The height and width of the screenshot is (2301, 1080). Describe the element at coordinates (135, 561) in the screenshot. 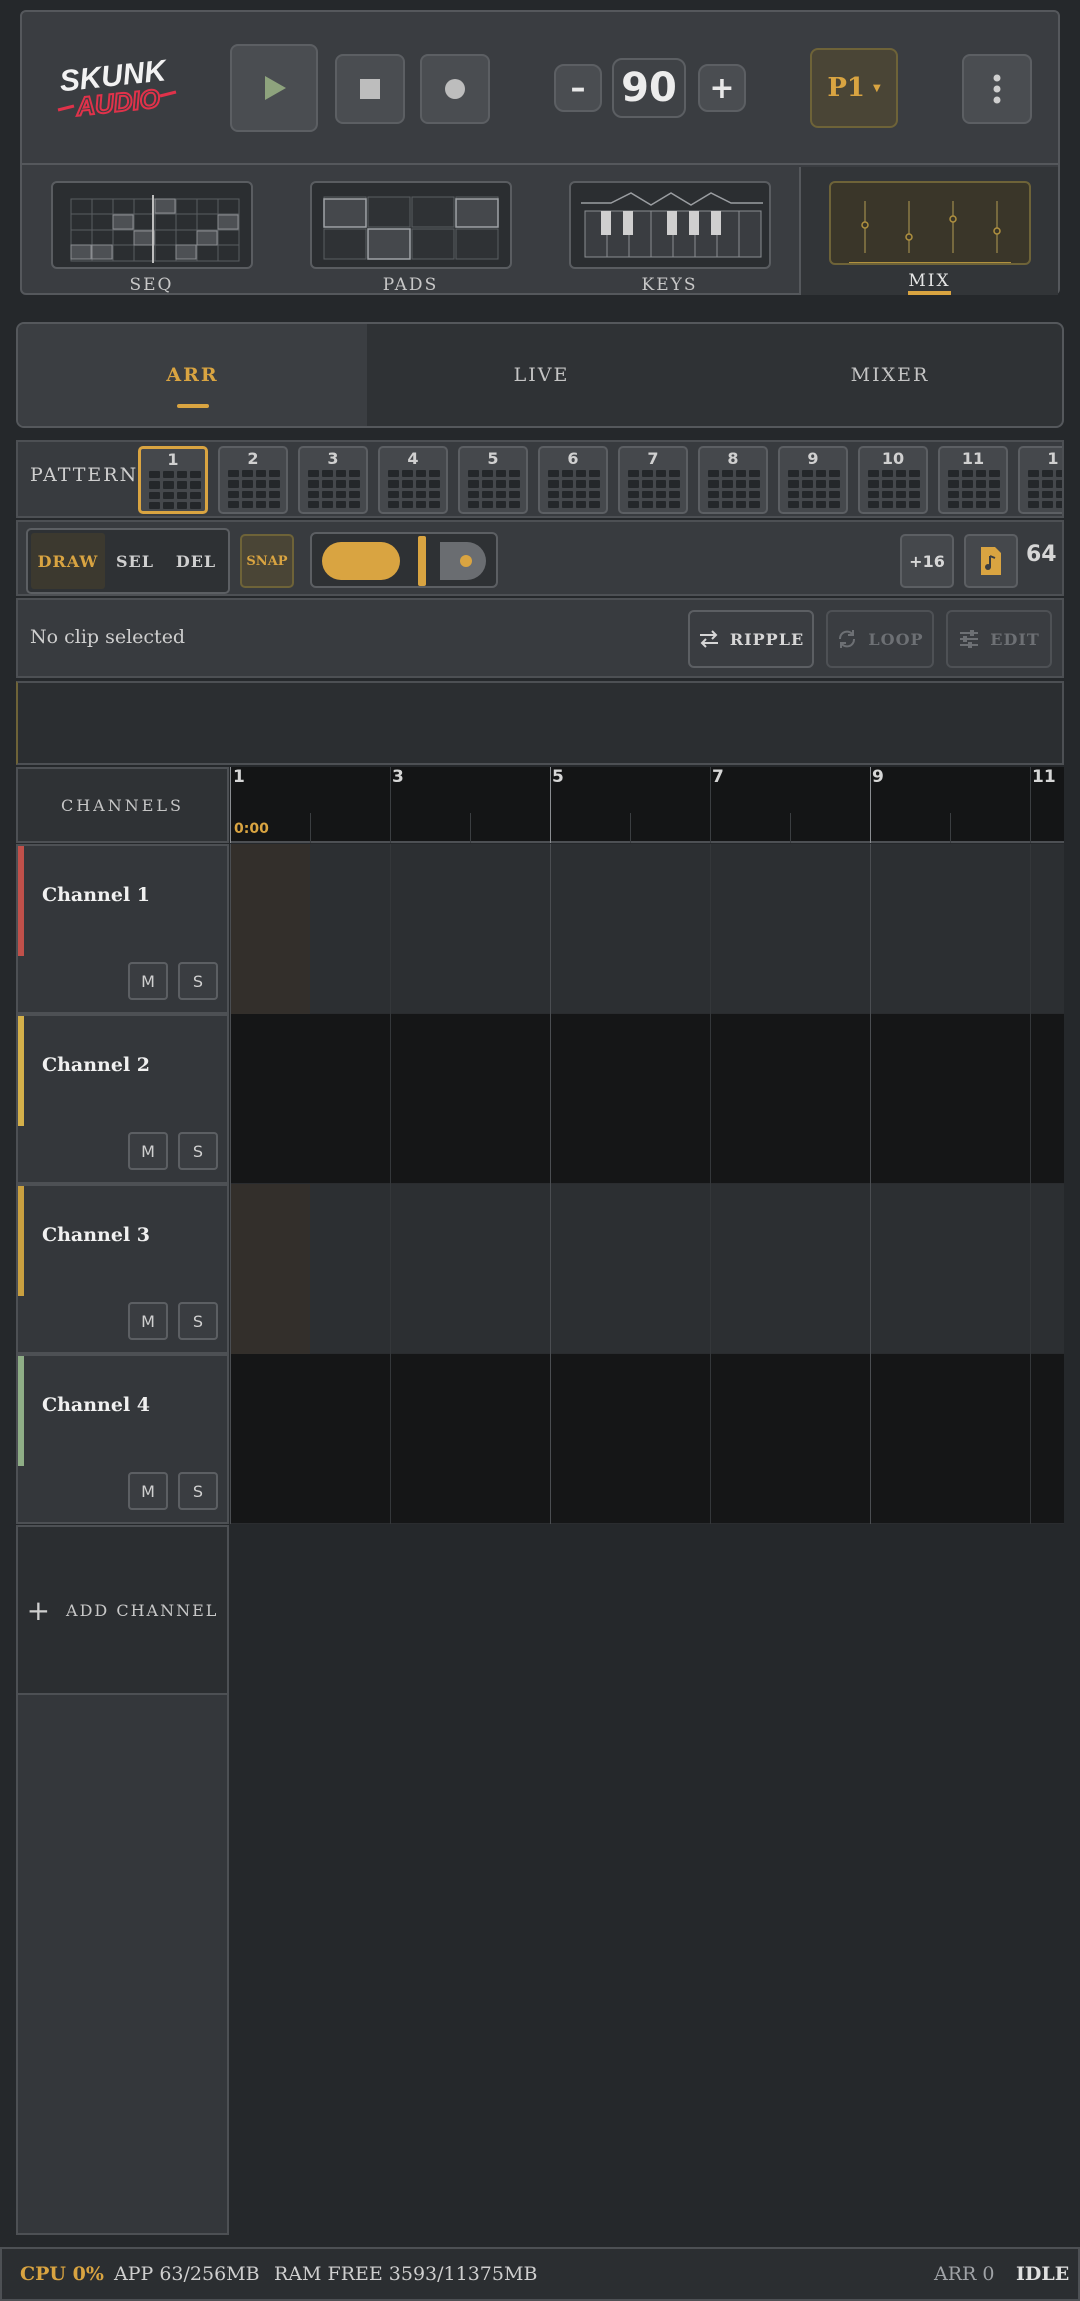

I see `select-tool-button: SEL` at that location.